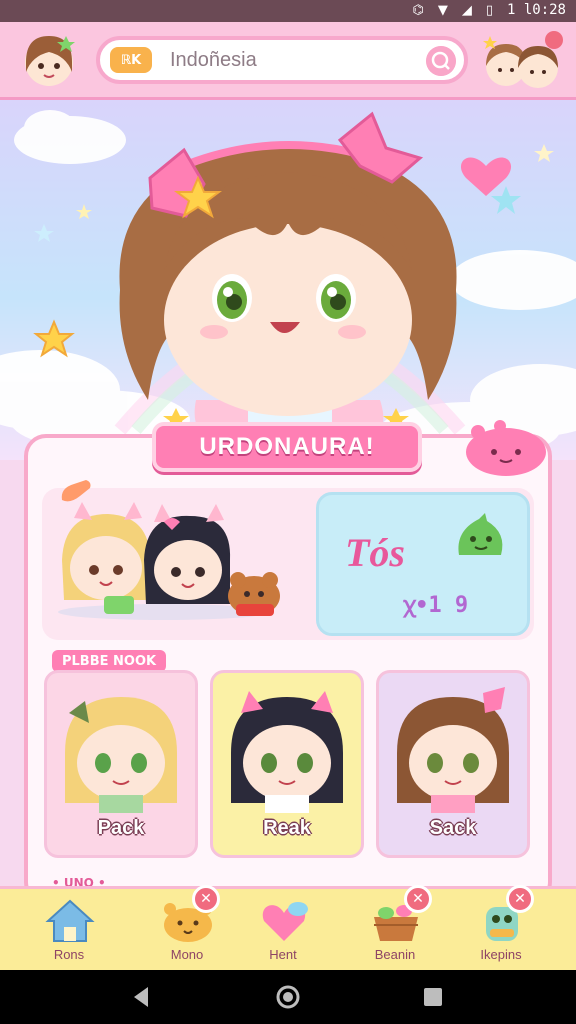 This screenshot has height=1024, width=576. Describe the element at coordinates (187, 929) in the screenshot. I see `nav-item-mono: Mono ✕` at that location.